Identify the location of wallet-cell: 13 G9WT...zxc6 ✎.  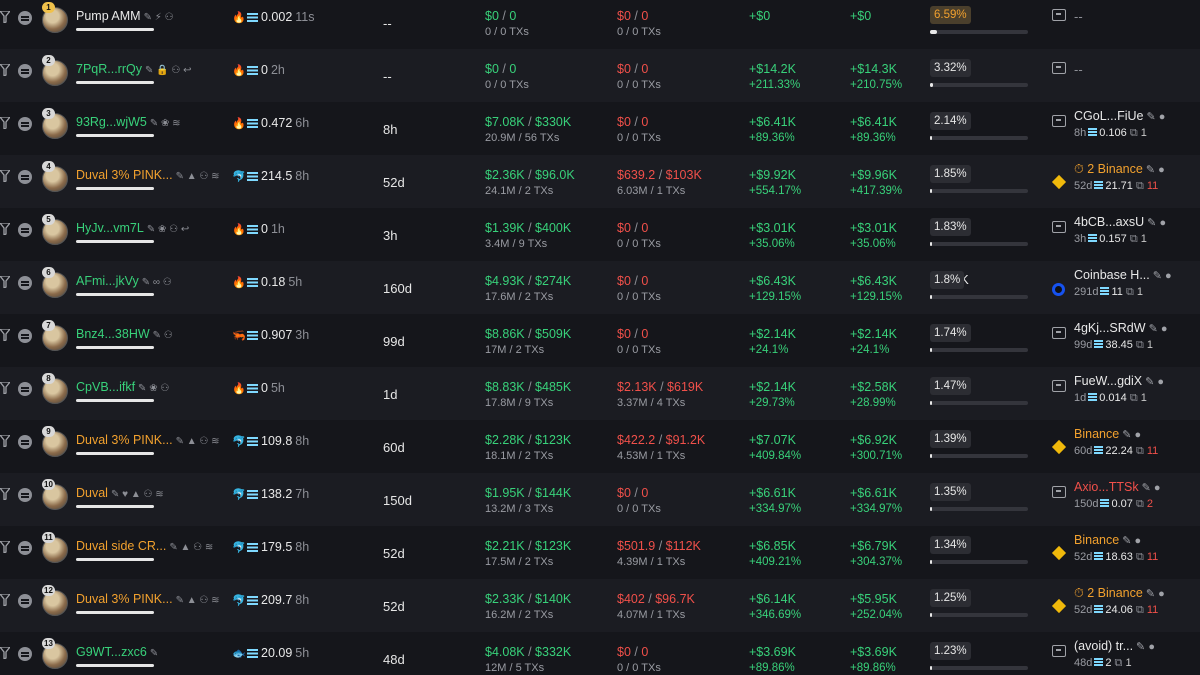
(135, 653).